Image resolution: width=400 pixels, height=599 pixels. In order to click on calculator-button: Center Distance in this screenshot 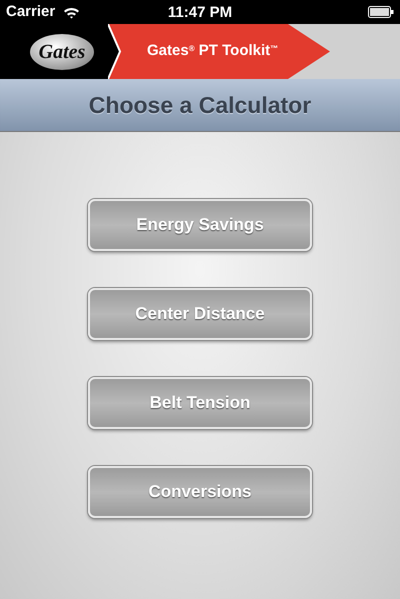, I will do `click(200, 314)`.